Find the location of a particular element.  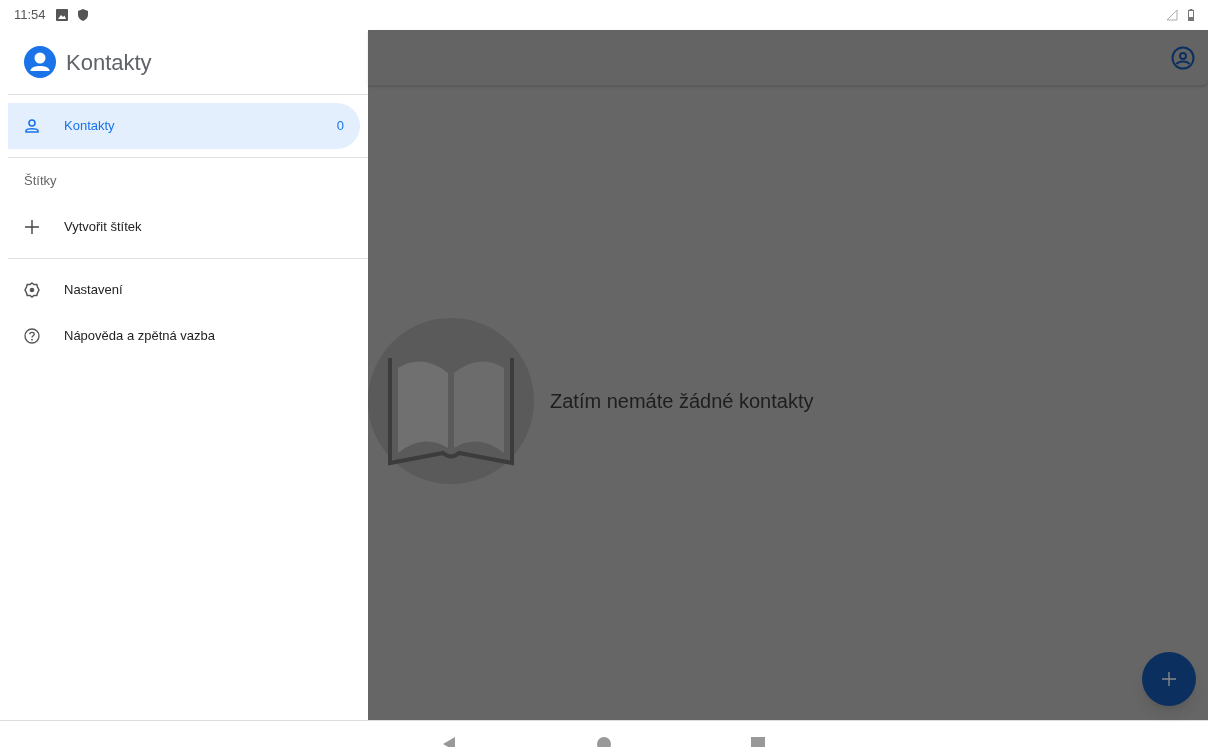

battery-icon is located at coordinates (1191, 15).